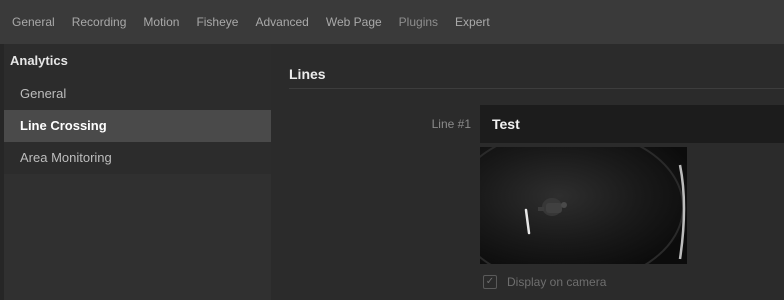 Image resolution: width=784 pixels, height=300 pixels. Describe the element at coordinates (354, 22) in the screenshot. I see `tab-web-page: Web Page` at that location.